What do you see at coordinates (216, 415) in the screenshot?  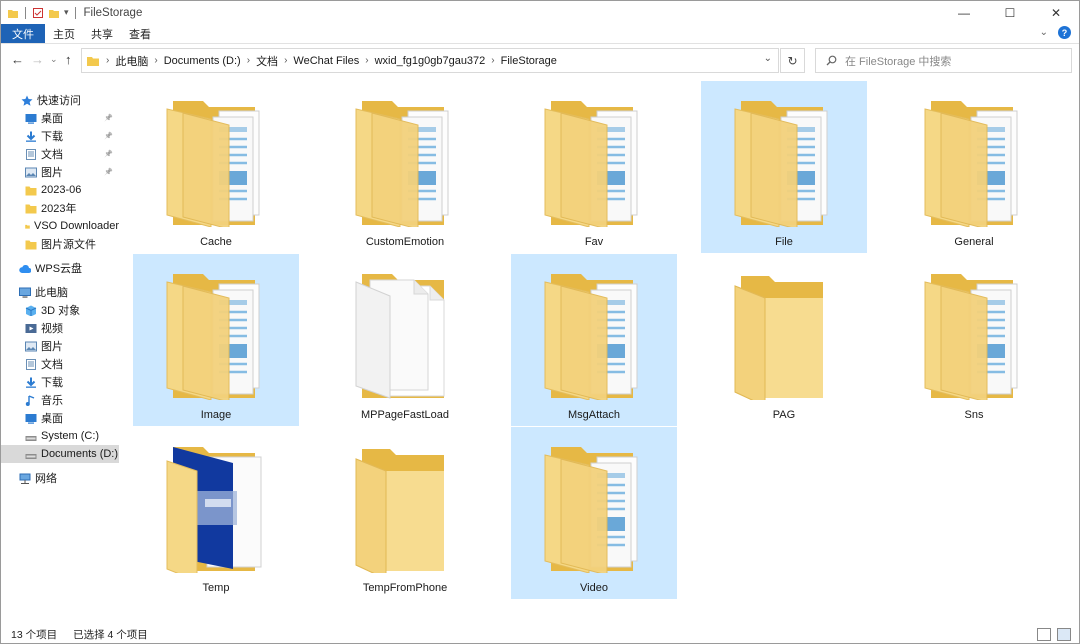 I see `folder-name: Image` at bounding box center [216, 415].